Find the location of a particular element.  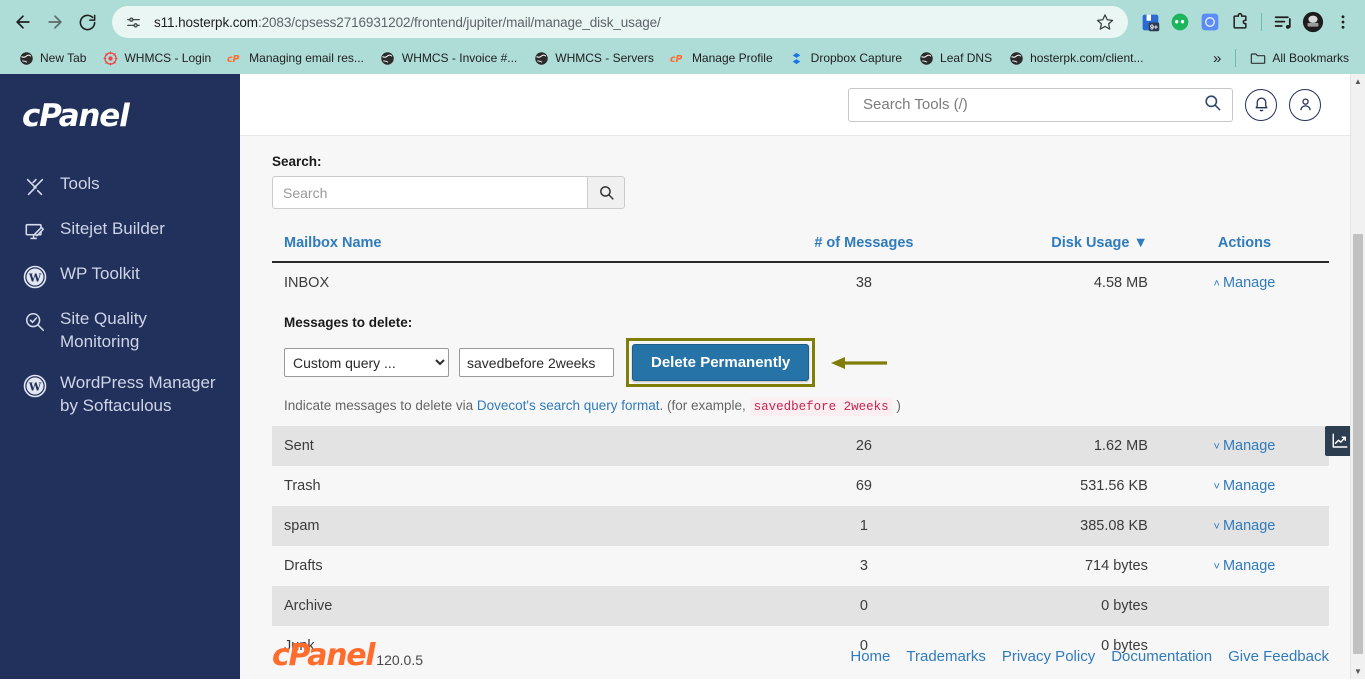

table-row: Drafts 3 714 bytes ˅ Manage is located at coordinates (800, 566).